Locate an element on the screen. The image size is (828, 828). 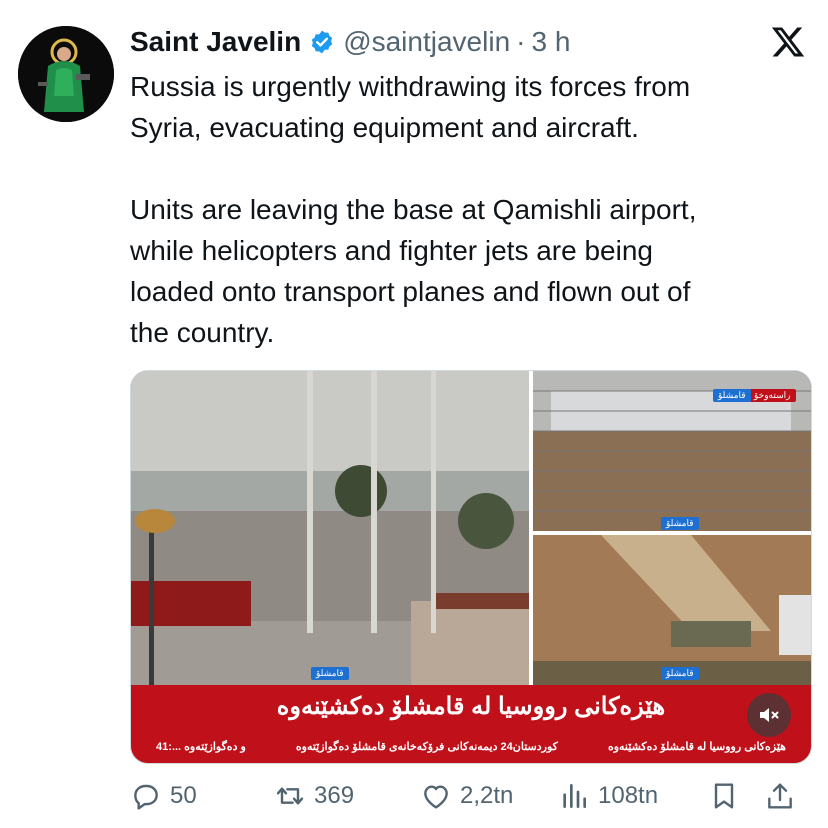
live-tag: راستەوخۆ is located at coordinates (772, 395).